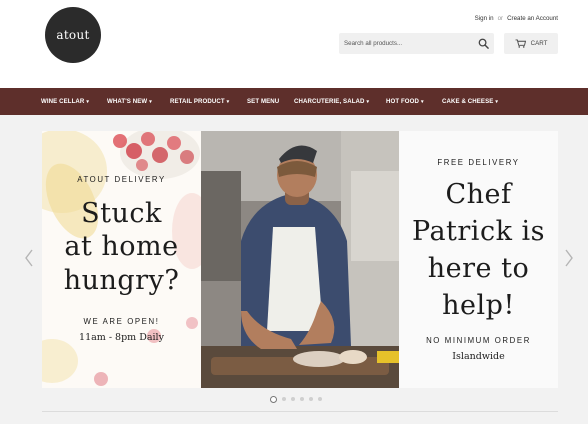  What do you see at coordinates (29, 258) in the screenshot?
I see `chevron-left-icon` at bounding box center [29, 258].